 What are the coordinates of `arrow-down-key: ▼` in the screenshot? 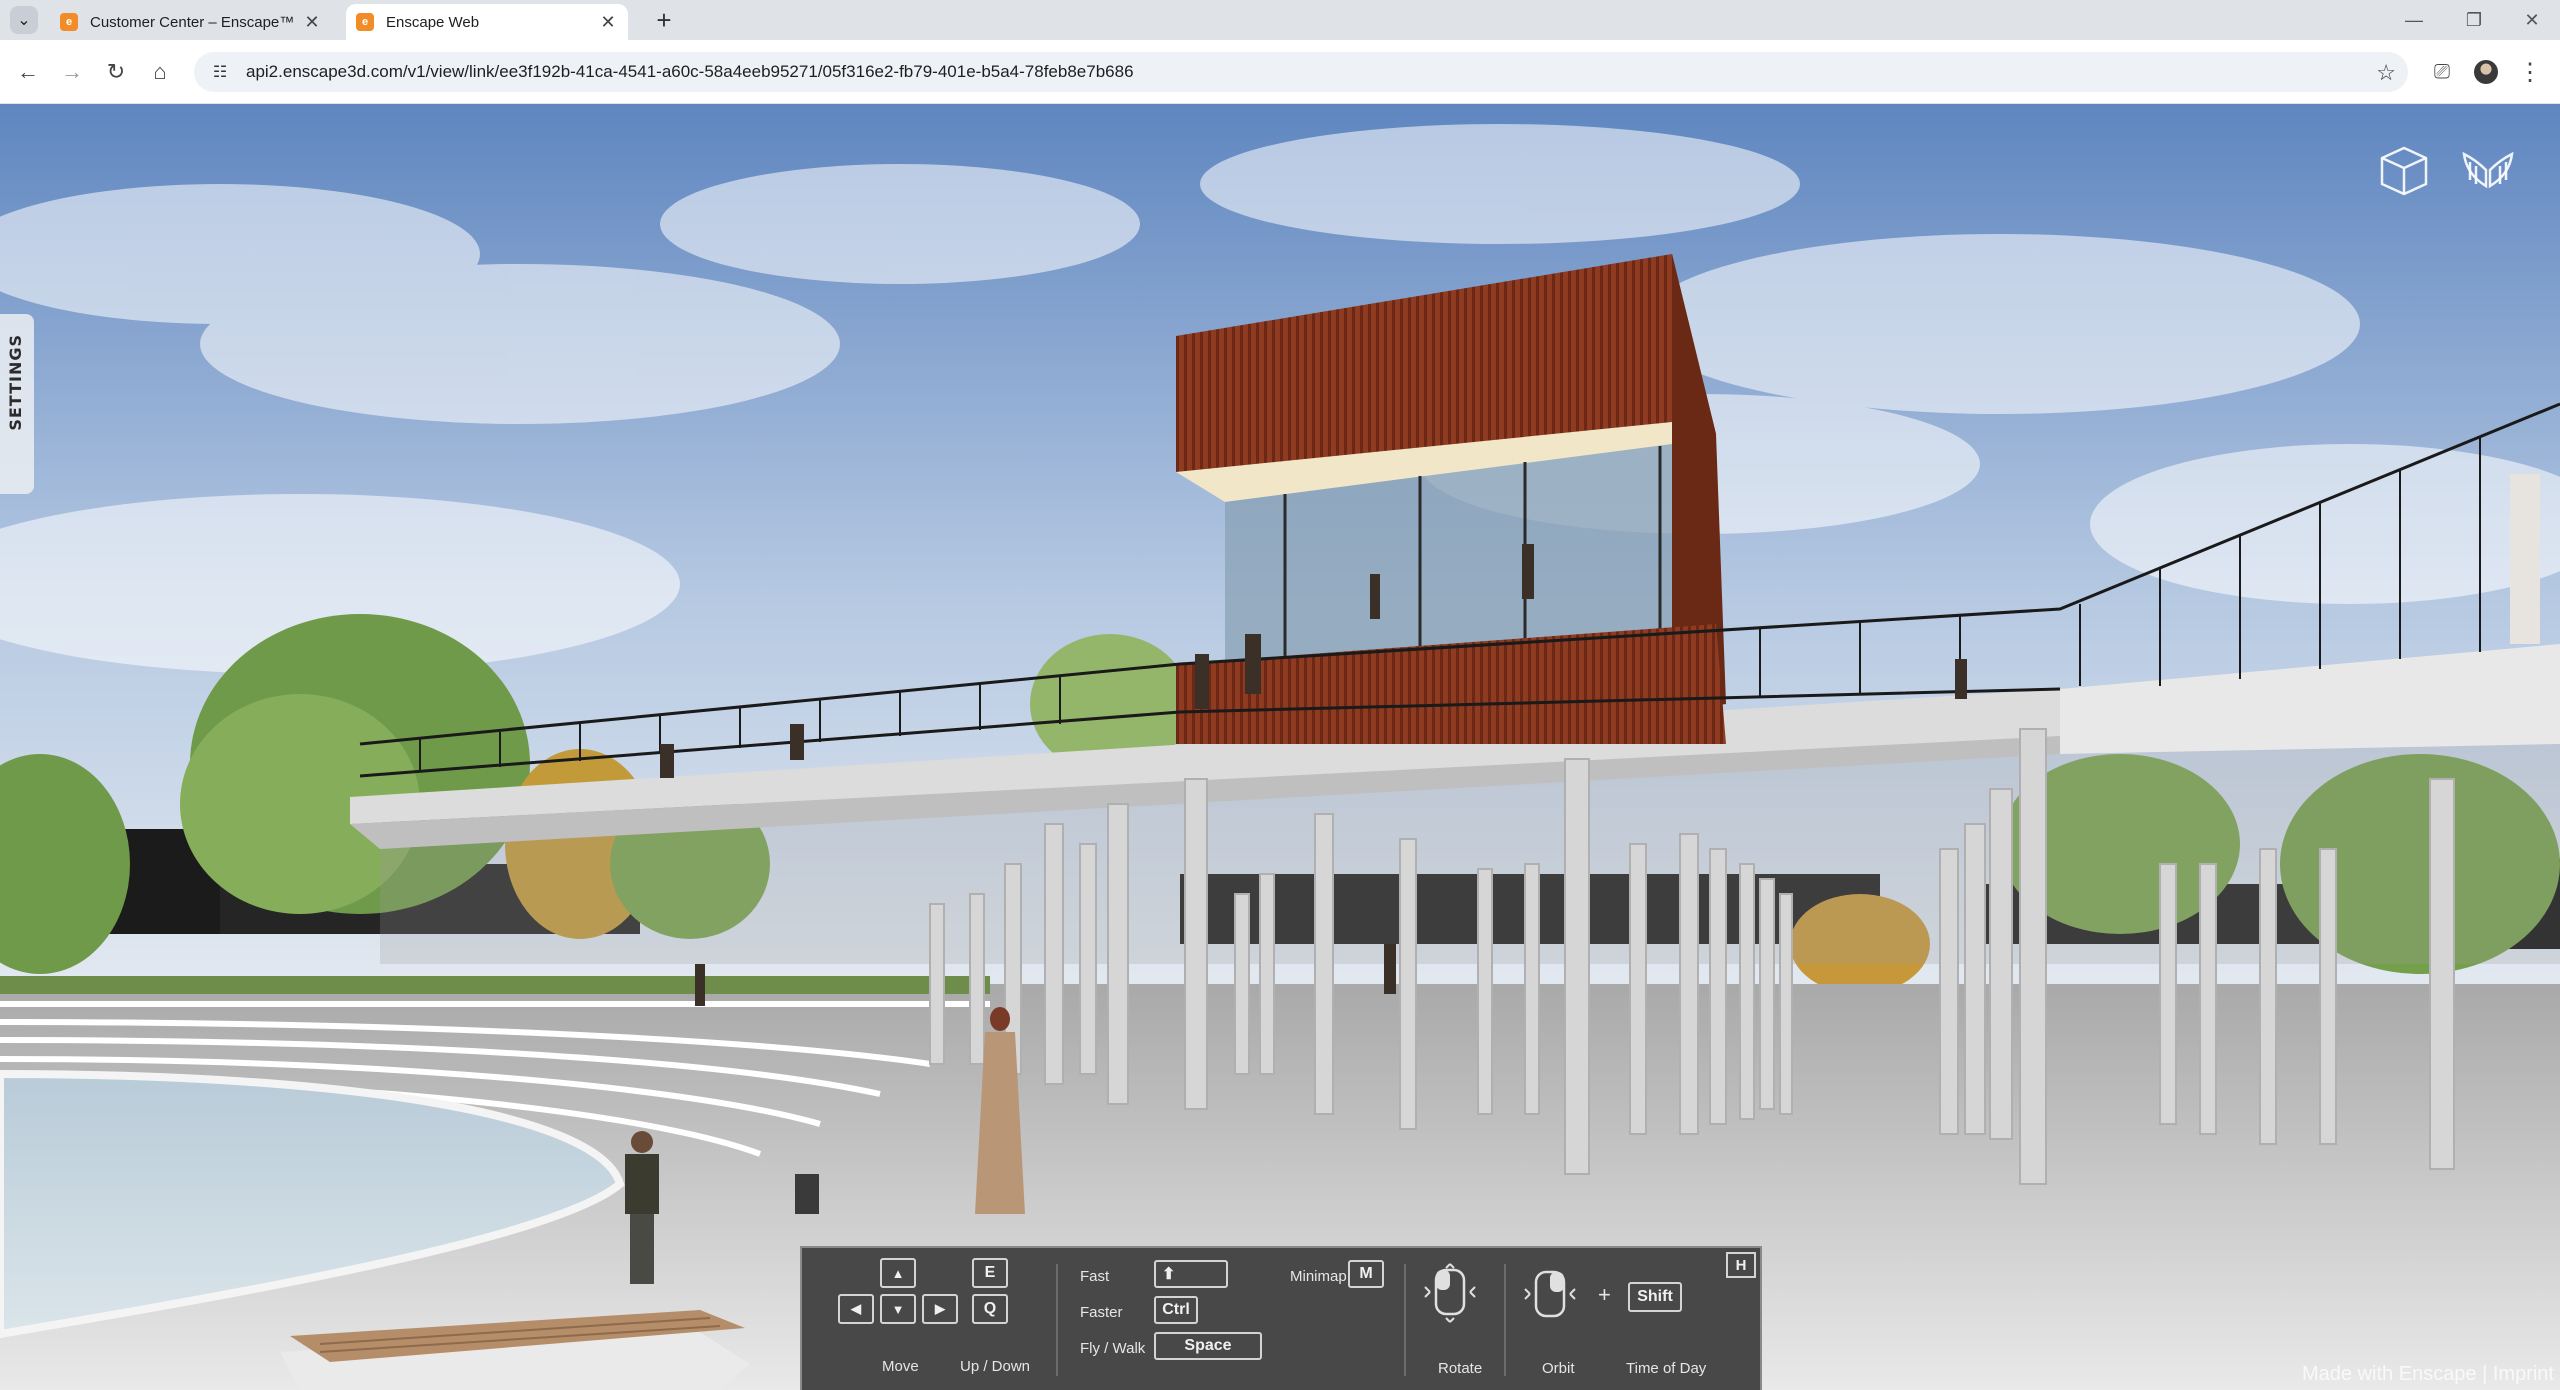 It's located at (898, 1309).